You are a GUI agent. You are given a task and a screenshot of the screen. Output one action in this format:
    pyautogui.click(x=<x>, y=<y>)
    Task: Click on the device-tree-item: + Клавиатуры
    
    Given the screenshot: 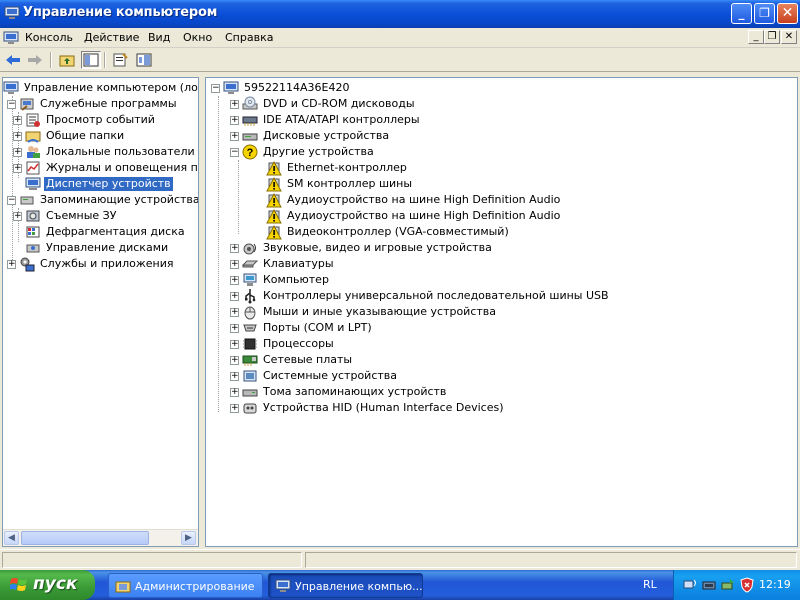 What is the action you would take?
    pyautogui.click(x=283, y=264)
    